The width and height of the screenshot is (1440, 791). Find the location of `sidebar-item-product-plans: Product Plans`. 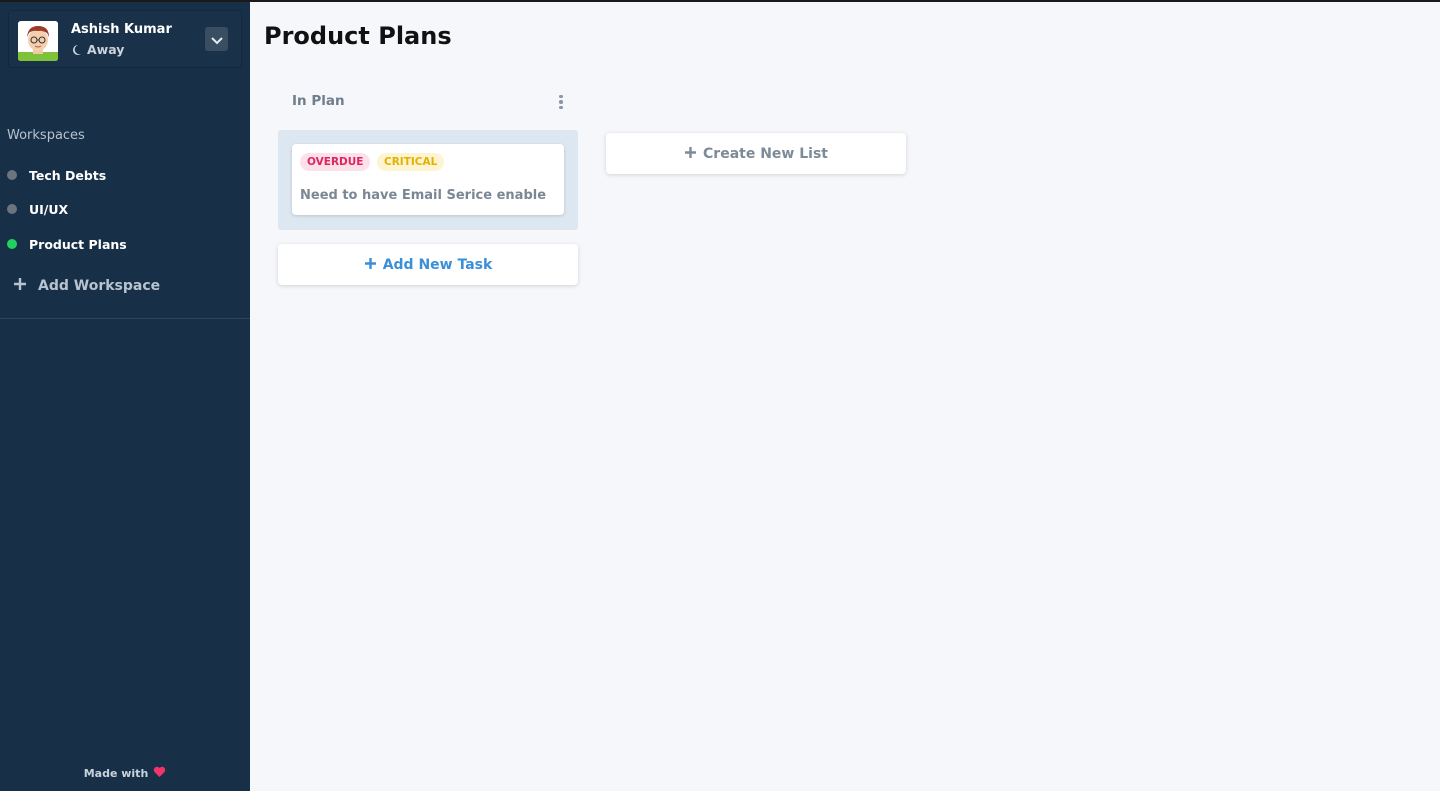

sidebar-item-product-plans: Product Plans is located at coordinates (125, 244).